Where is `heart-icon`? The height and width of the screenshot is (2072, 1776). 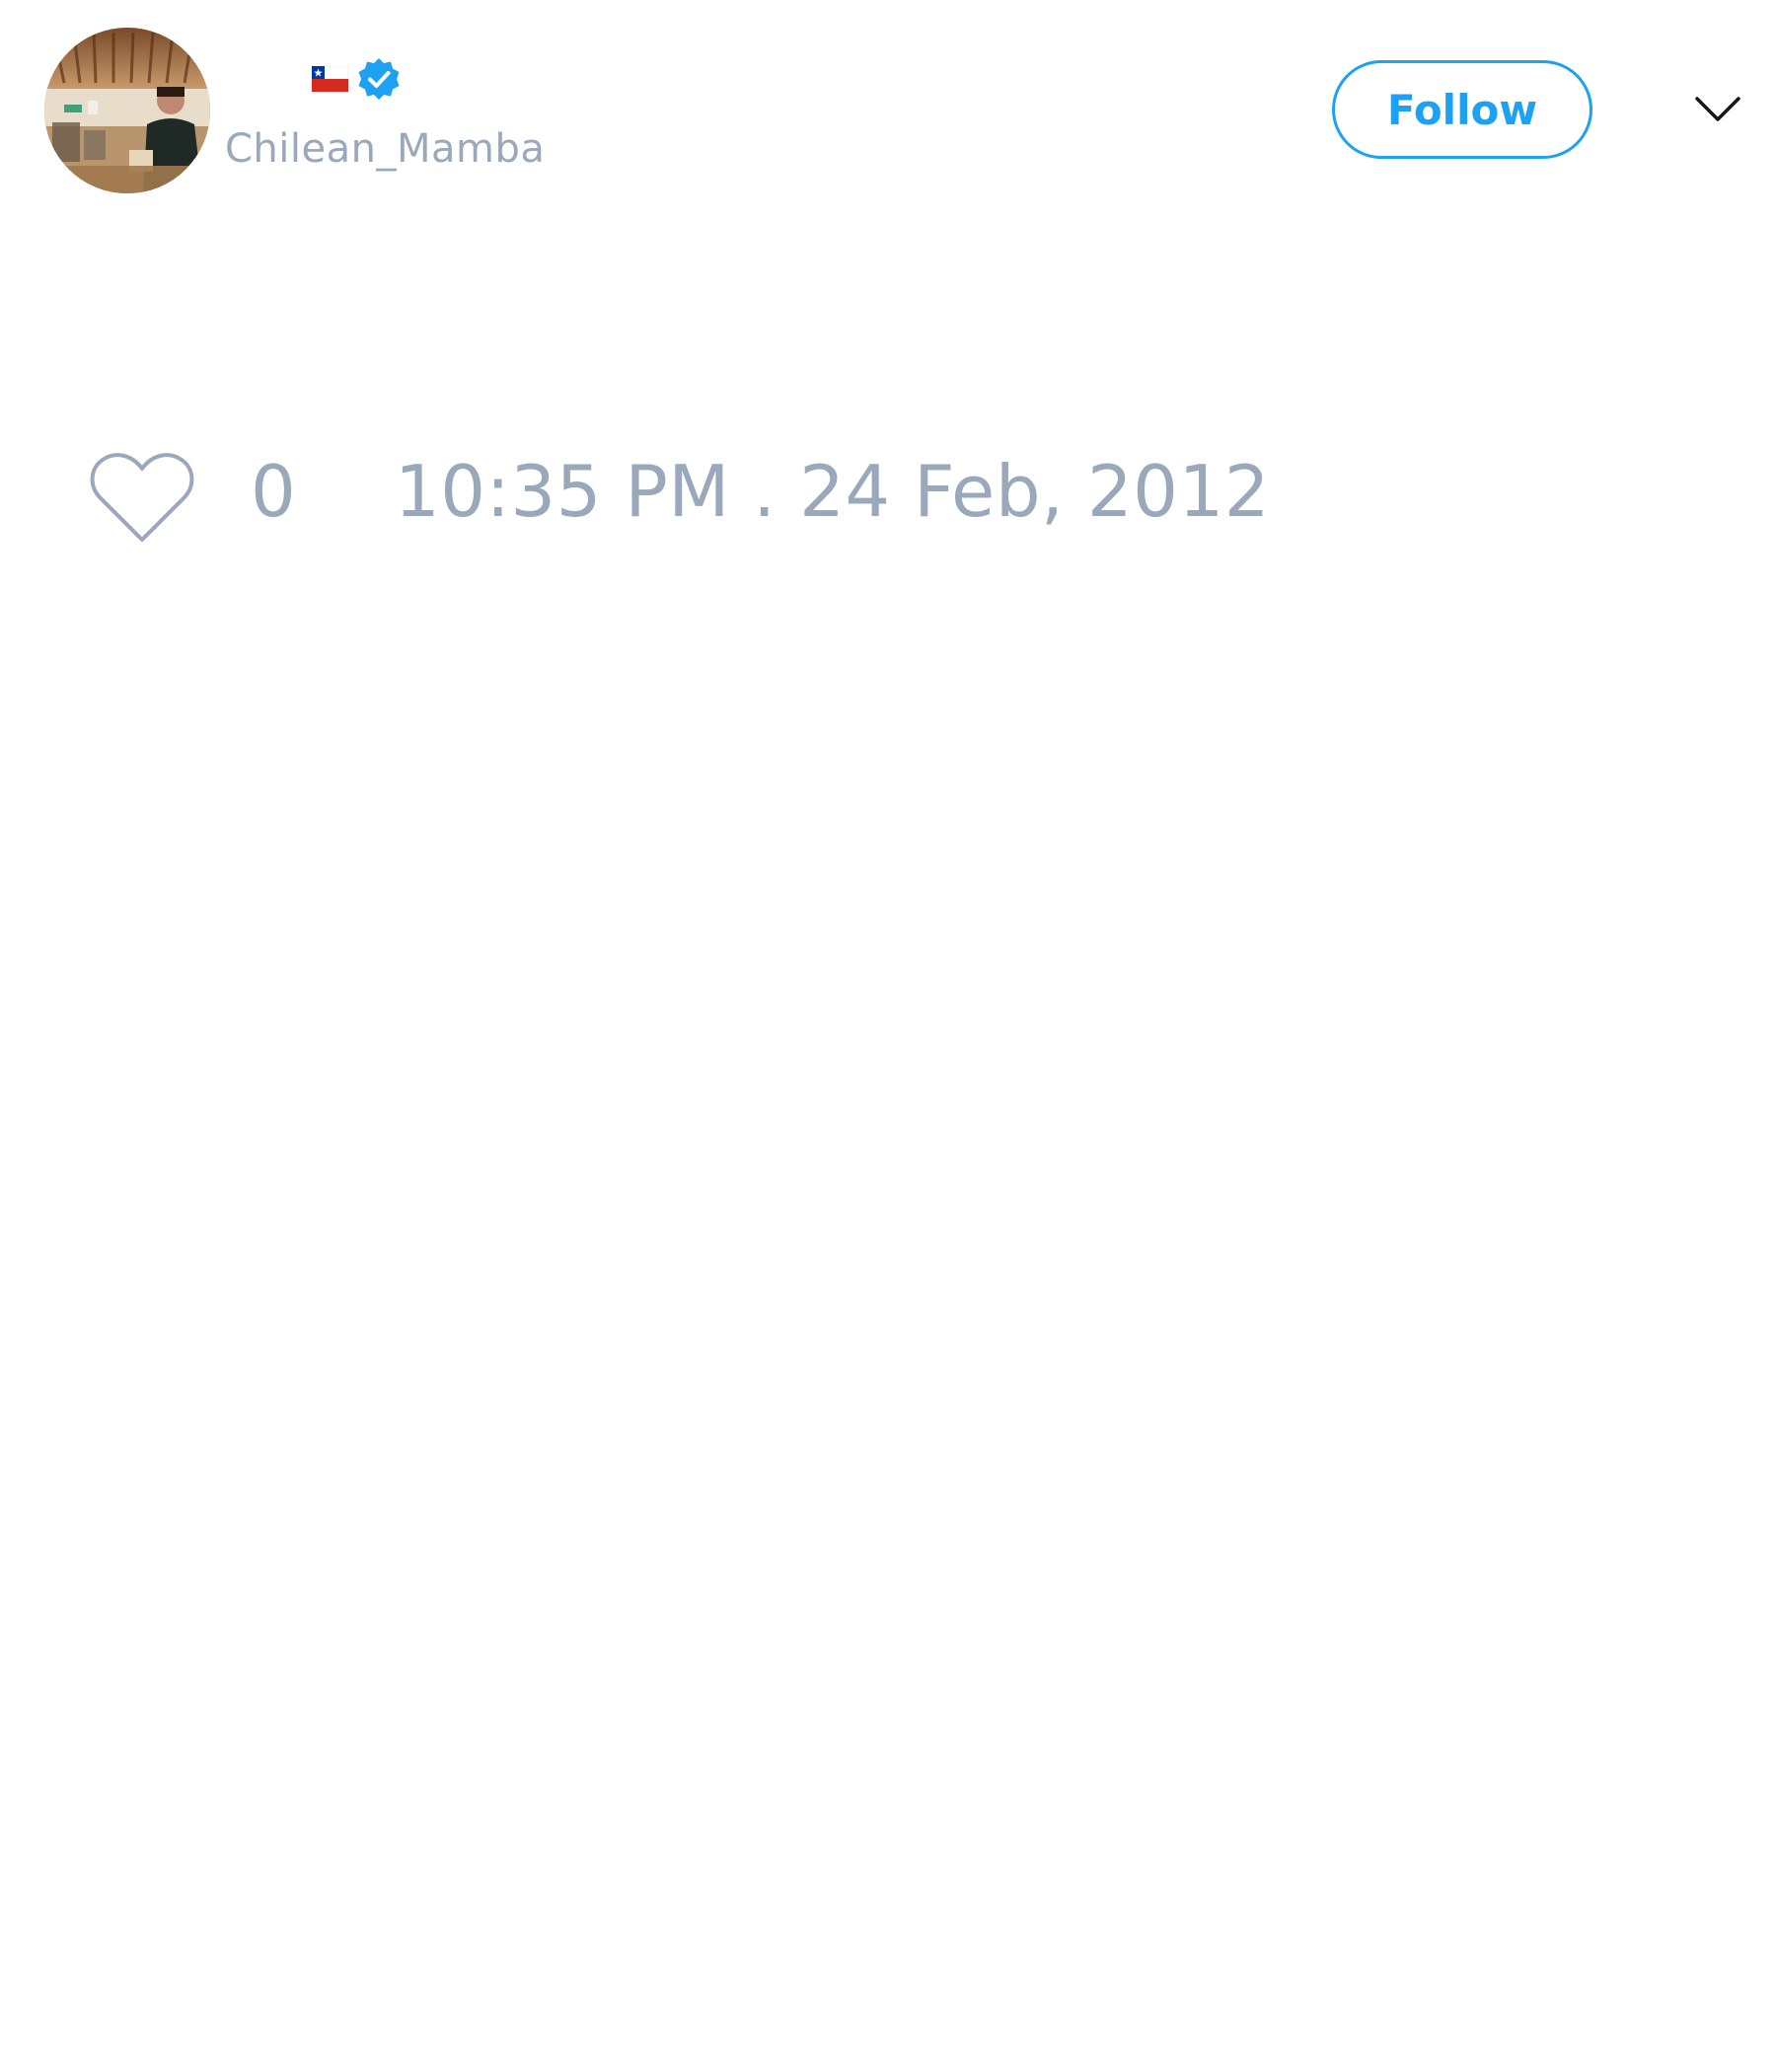 heart-icon is located at coordinates (142, 499).